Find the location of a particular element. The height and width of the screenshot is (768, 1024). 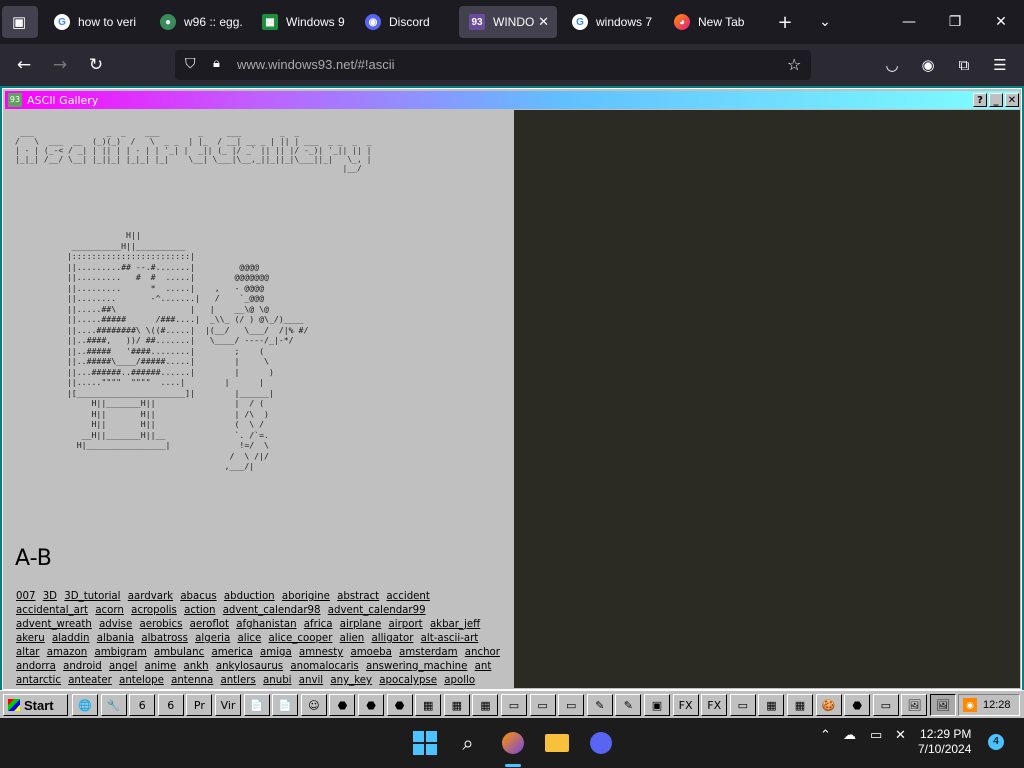

gallery-link: any_key is located at coordinates (351, 680).